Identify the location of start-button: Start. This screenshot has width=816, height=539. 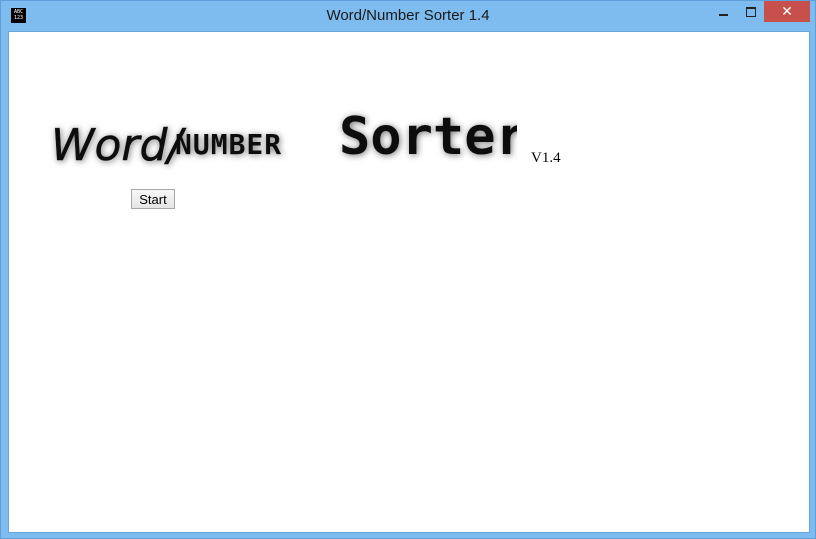
(153, 199).